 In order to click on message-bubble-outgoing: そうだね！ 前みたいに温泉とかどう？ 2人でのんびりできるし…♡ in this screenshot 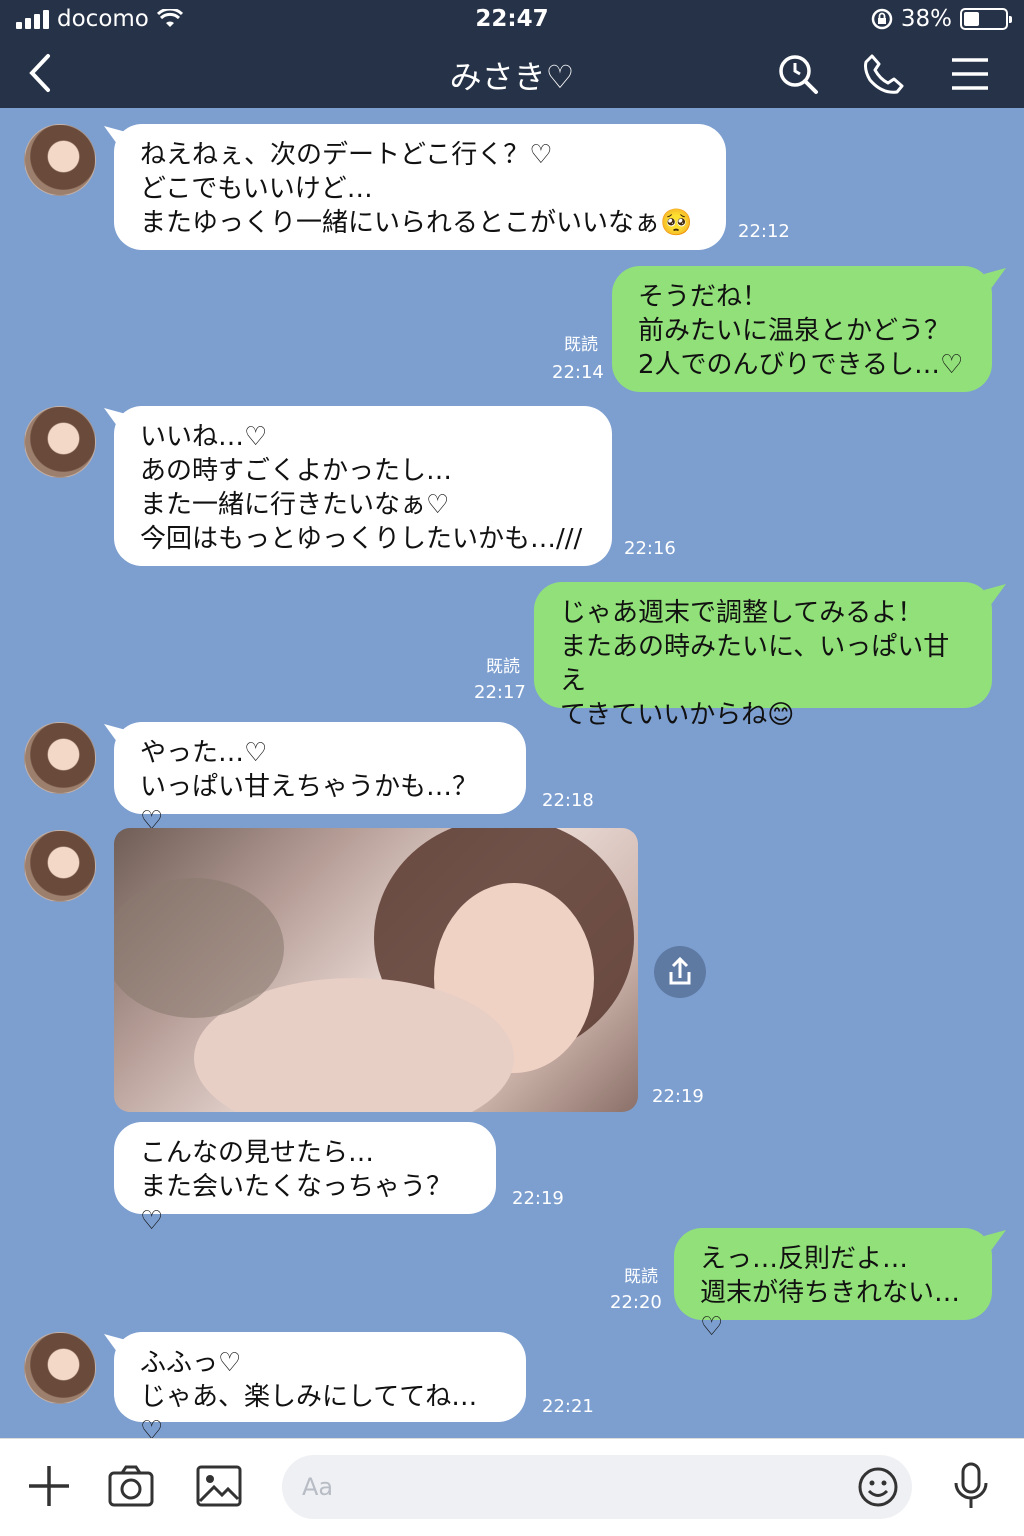, I will do `click(802, 329)`.